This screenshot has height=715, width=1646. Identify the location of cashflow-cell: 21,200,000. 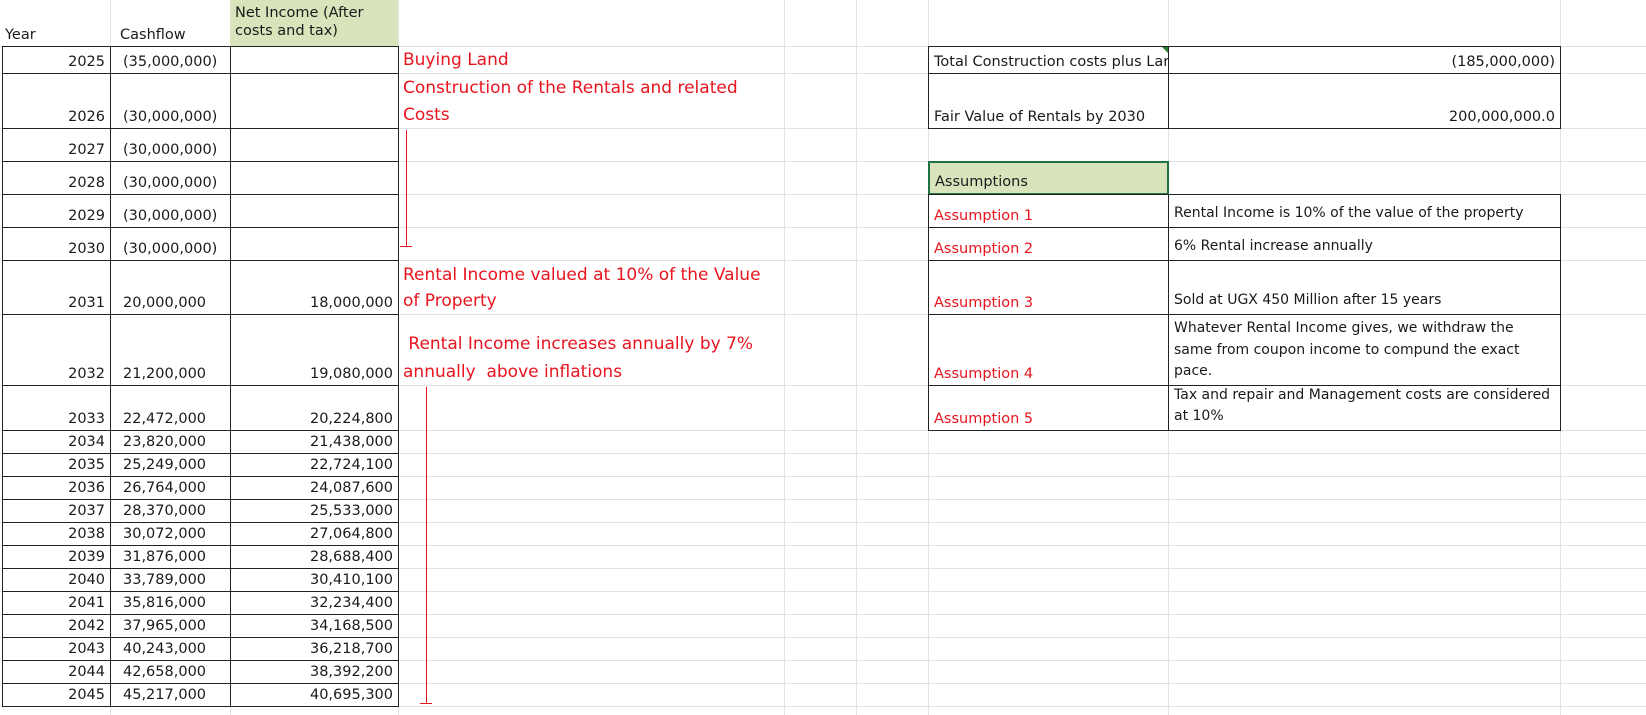
(170, 350).